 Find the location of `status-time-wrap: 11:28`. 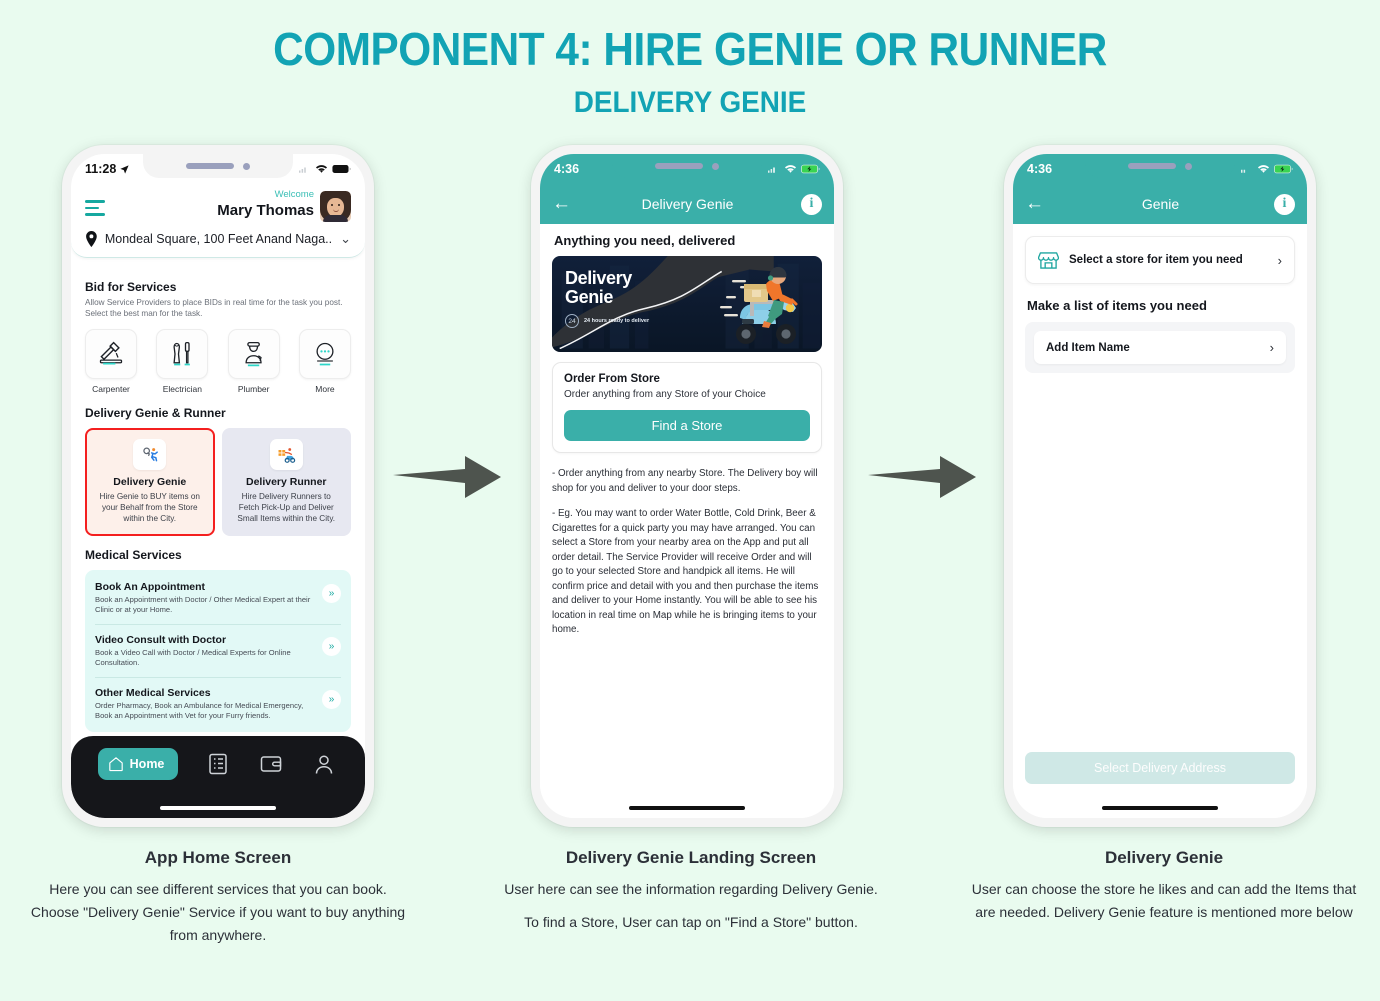

status-time-wrap: 11:28 is located at coordinates (107, 169).